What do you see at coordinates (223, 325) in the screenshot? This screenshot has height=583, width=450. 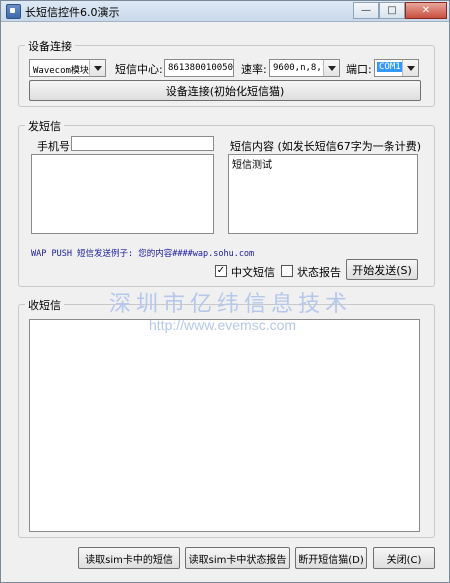 I see `watermark-url: http://www.evemsc.com` at bounding box center [223, 325].